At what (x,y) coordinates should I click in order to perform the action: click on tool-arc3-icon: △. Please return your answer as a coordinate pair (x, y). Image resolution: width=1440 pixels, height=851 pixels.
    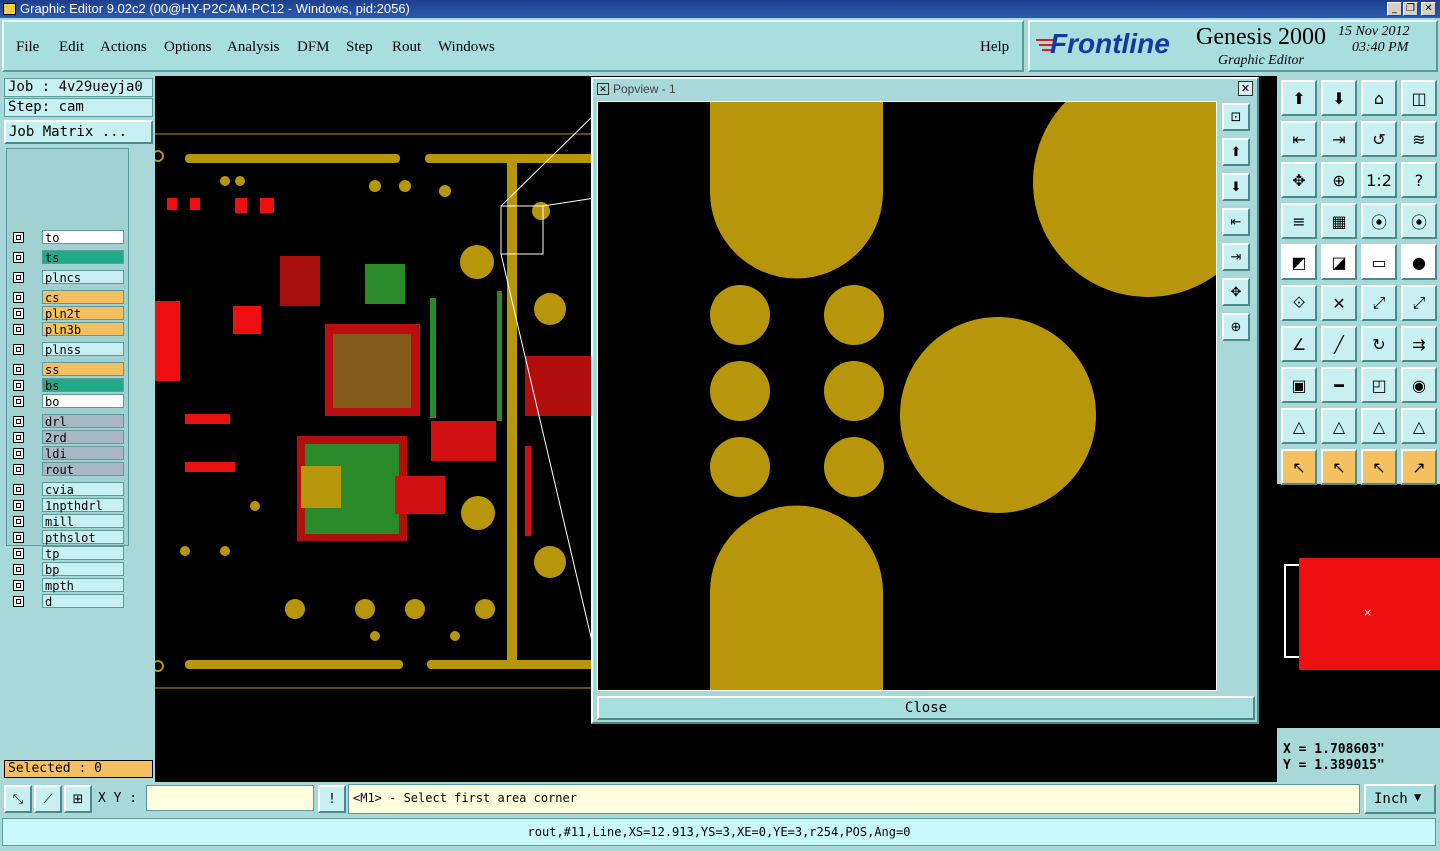
    Looking at the image, I should click on (1379, 426).